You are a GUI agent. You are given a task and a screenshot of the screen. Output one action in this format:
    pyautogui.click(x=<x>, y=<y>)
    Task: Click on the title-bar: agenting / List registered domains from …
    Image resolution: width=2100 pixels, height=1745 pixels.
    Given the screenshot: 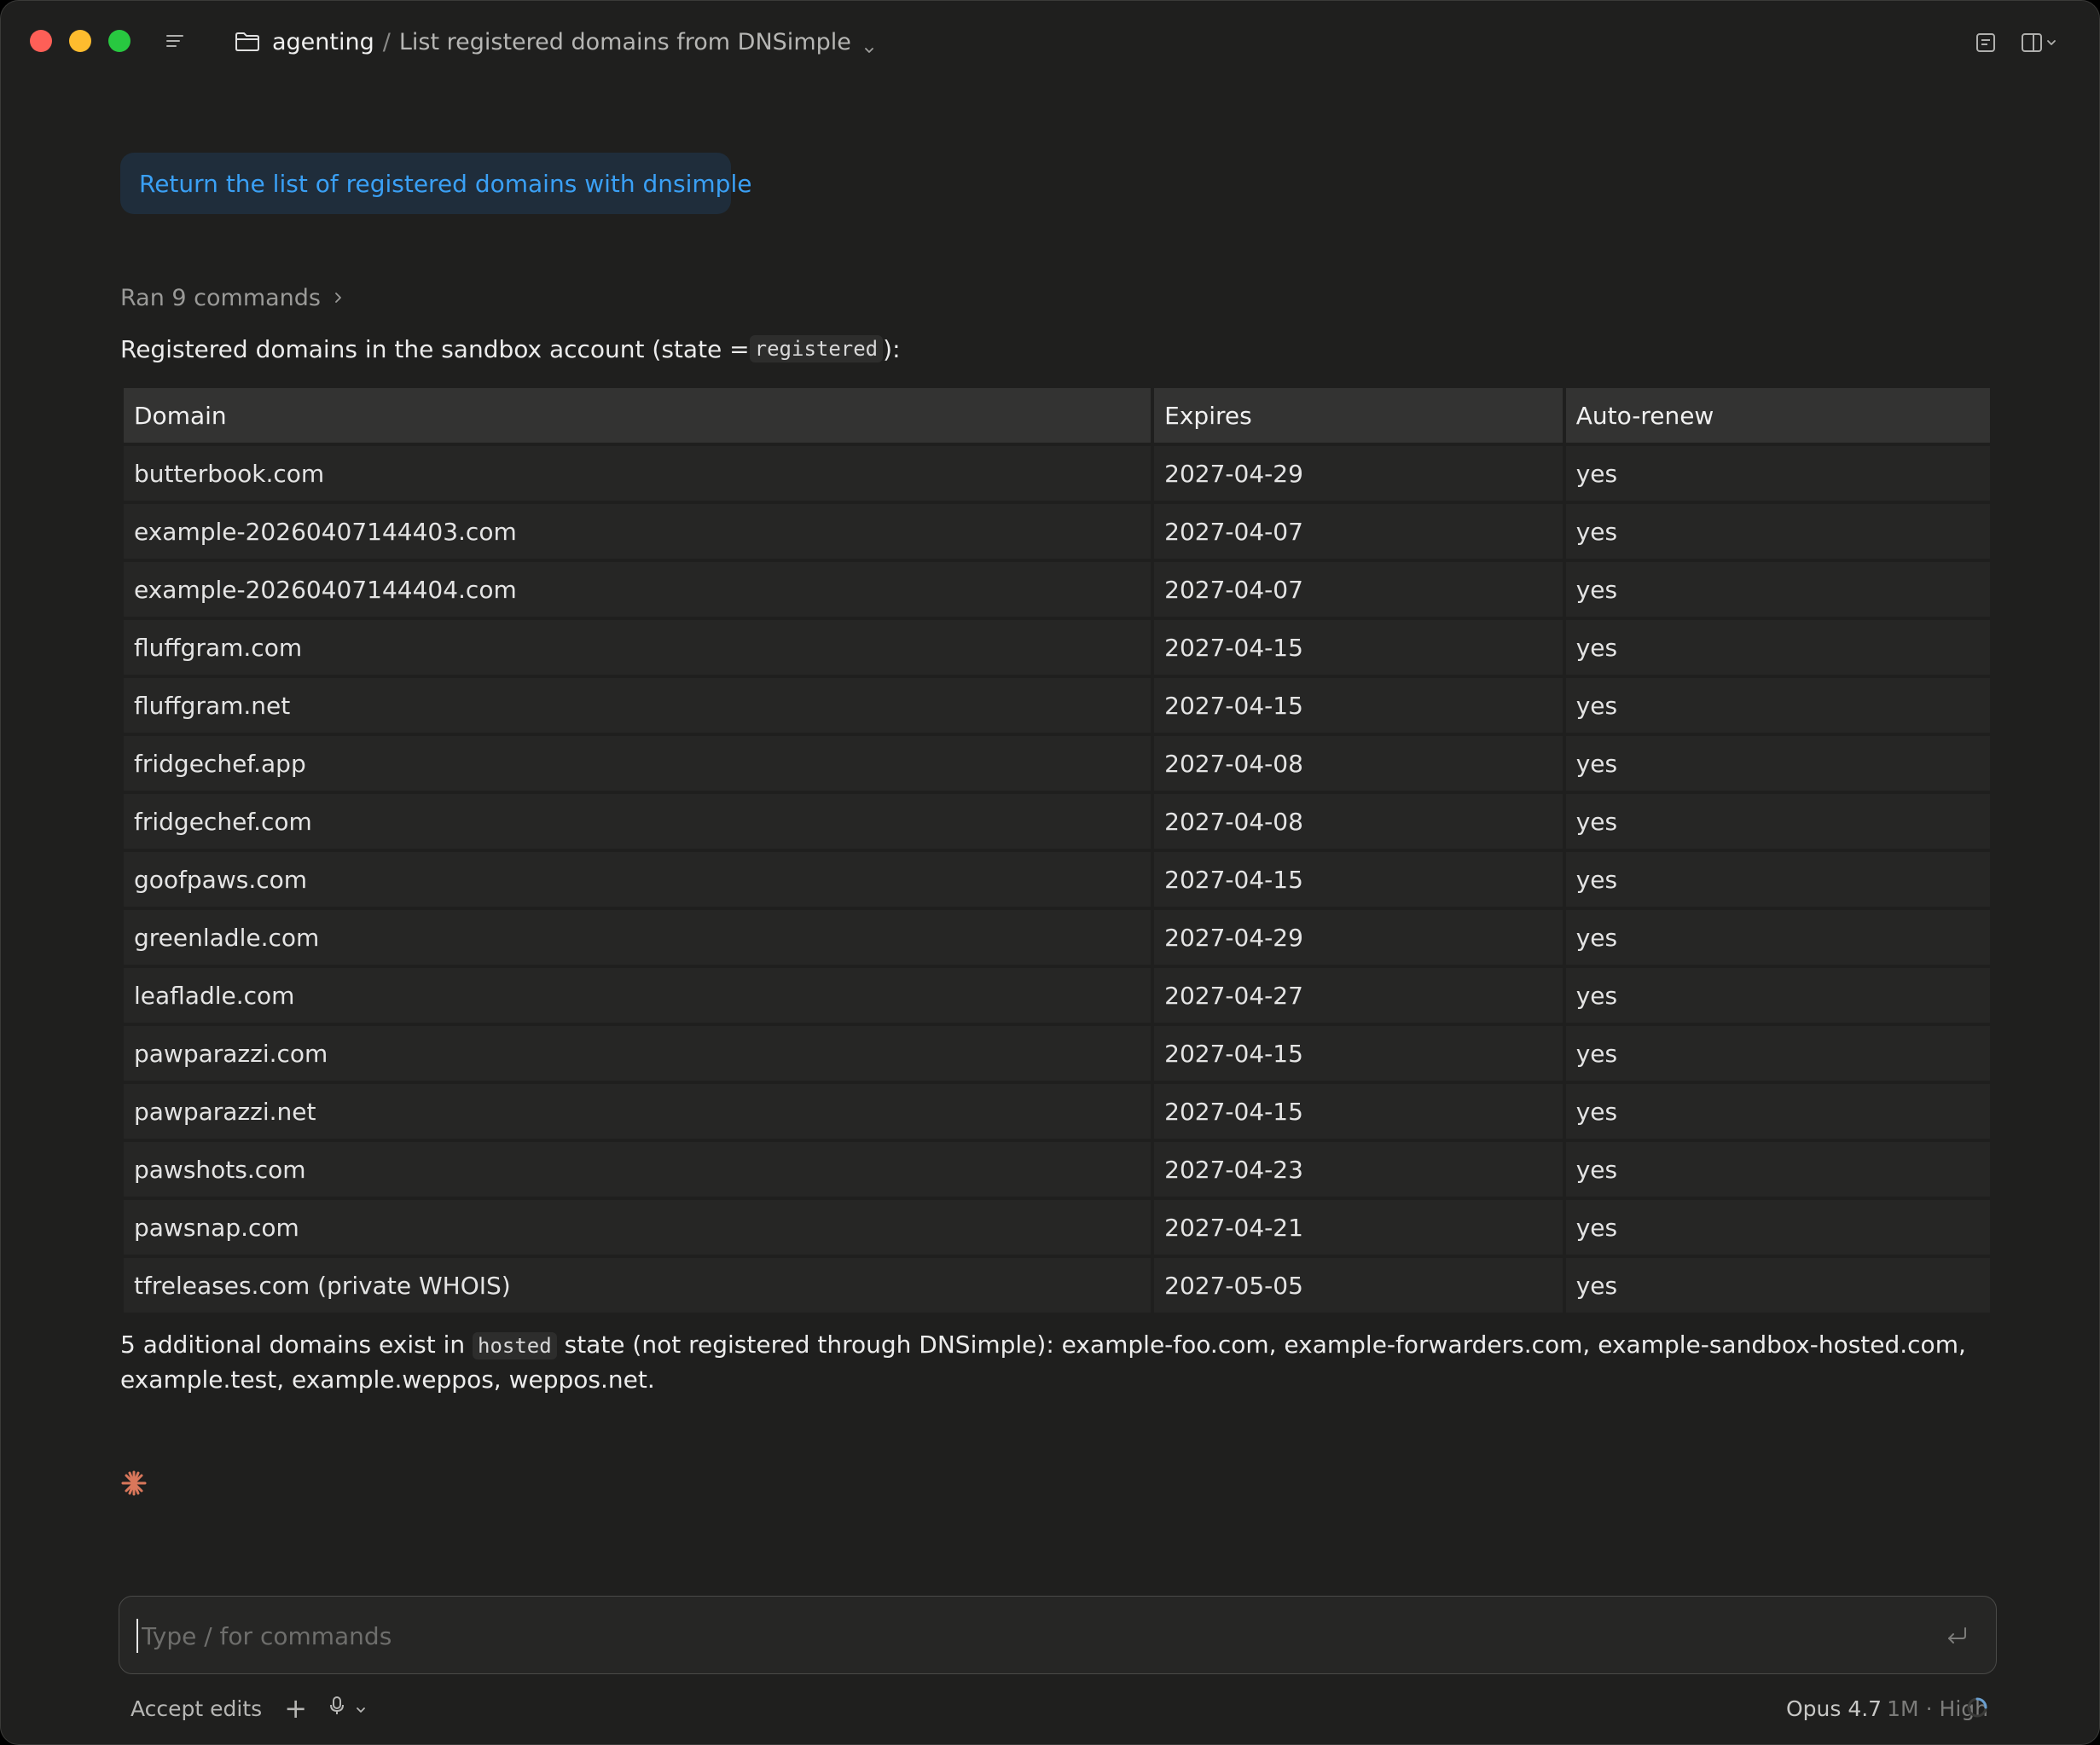 What is the action you would take?
    pyautogui.click(x=1050, y=42)
    